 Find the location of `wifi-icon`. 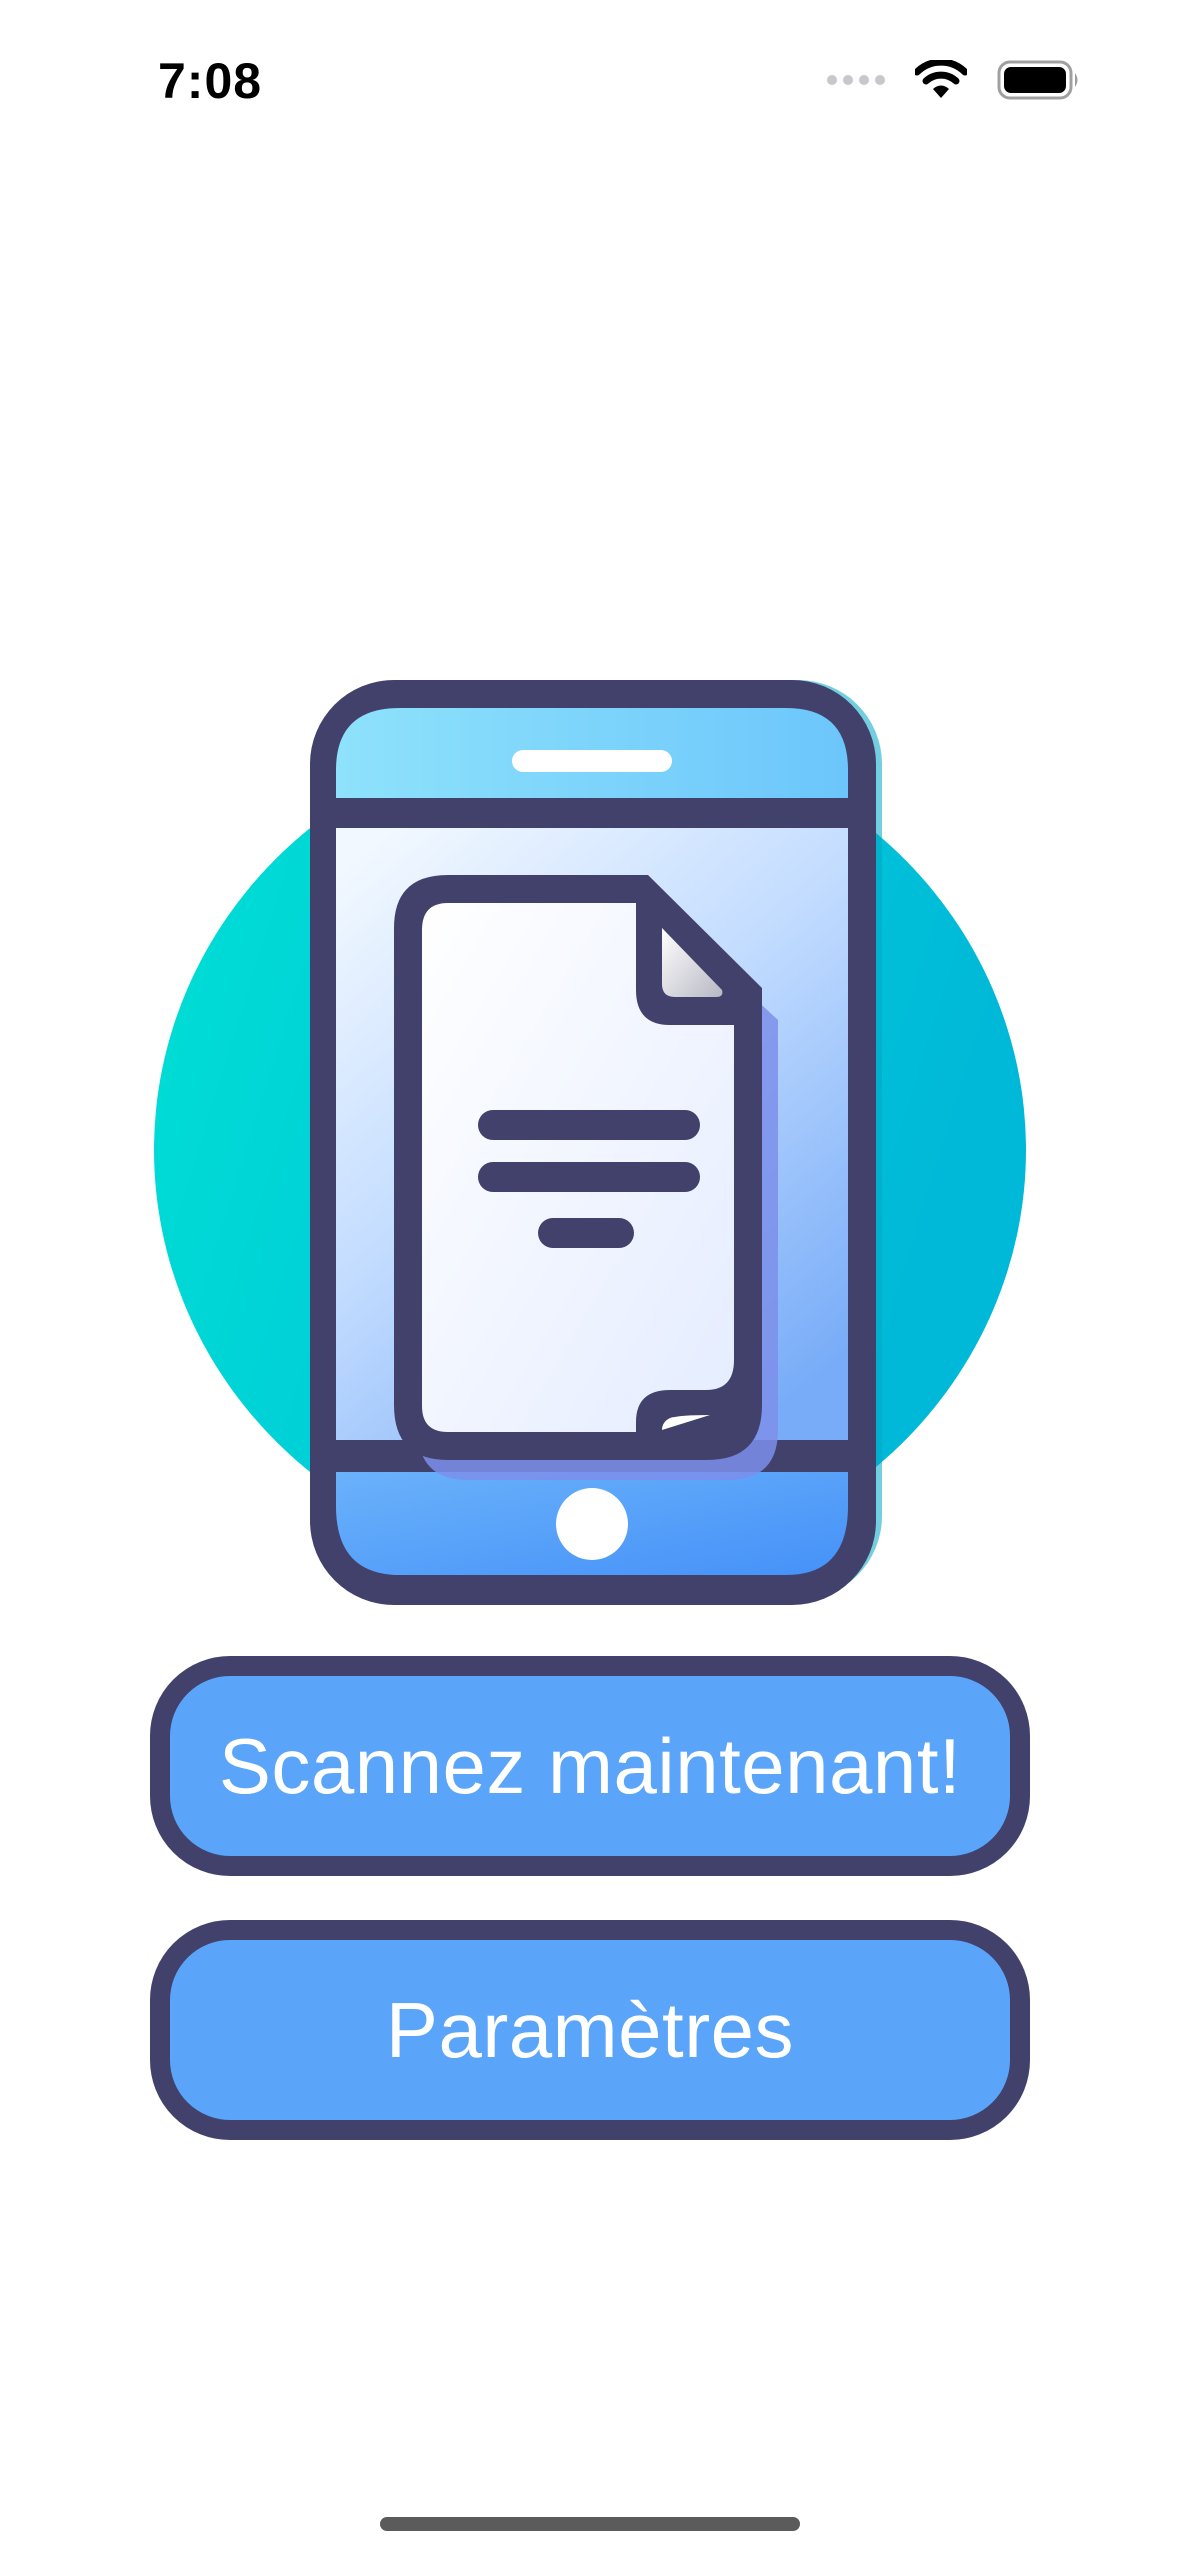

wifi-icon is located at coordinates (941, 79).